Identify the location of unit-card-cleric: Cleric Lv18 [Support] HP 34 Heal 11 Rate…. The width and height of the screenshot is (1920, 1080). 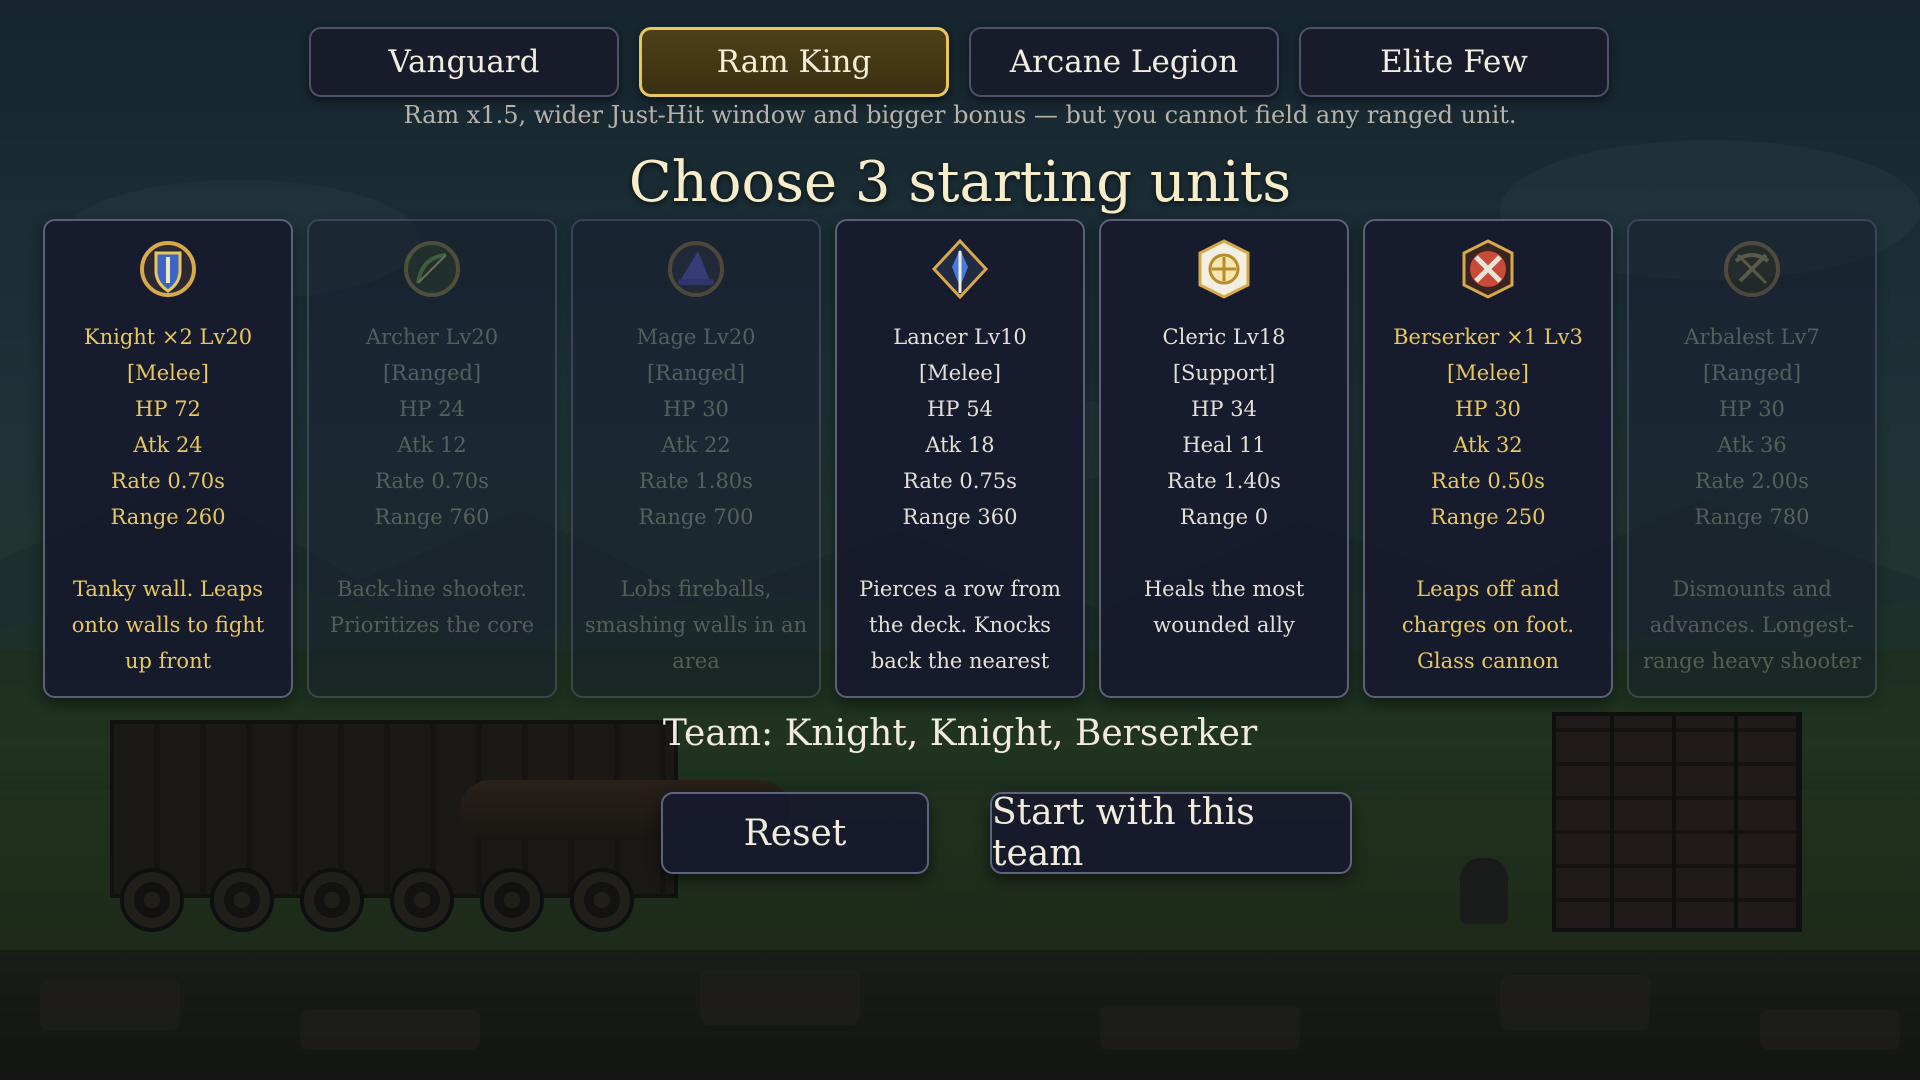
(1224, 458).